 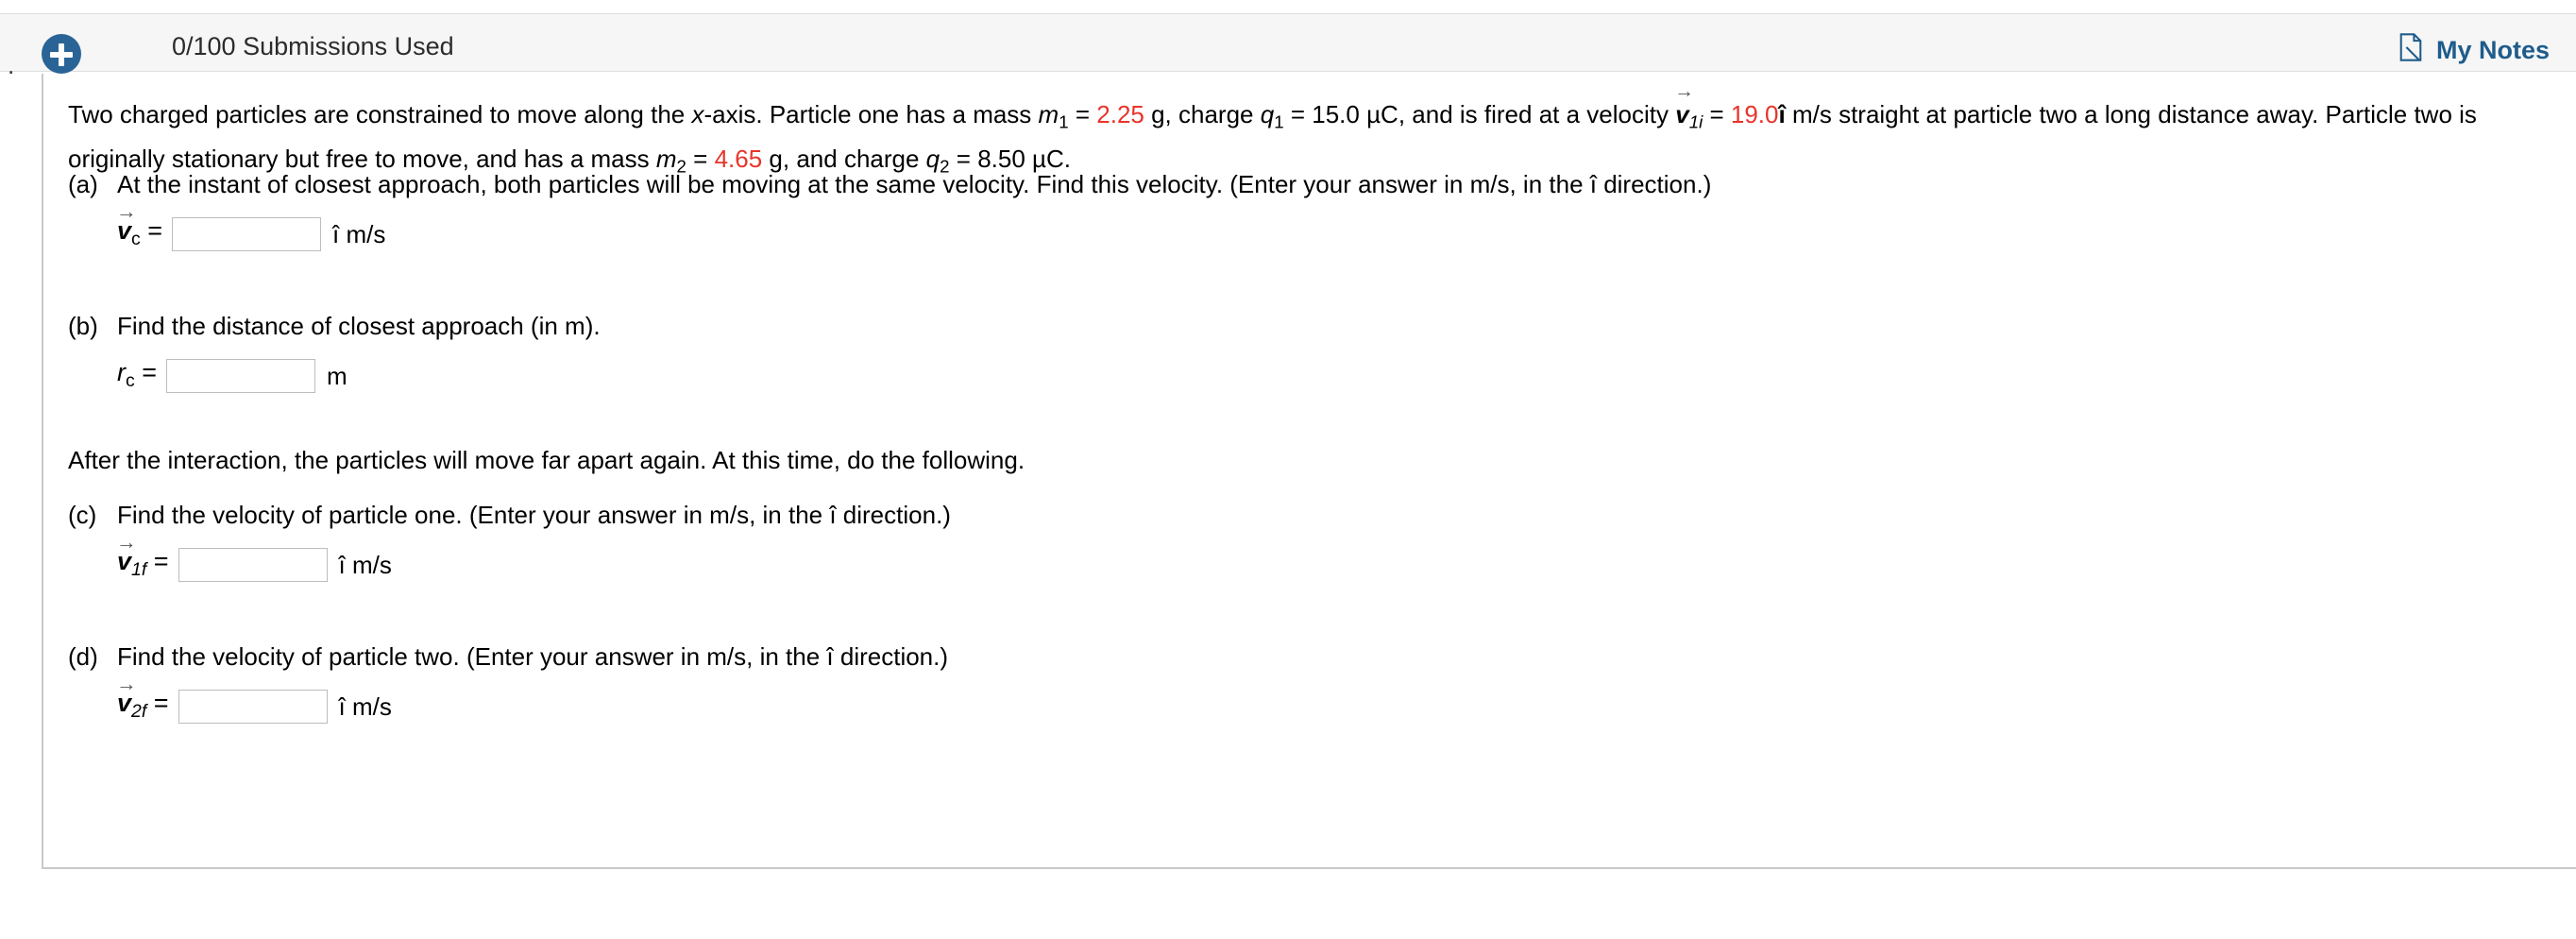 I want to click on part-d-equals: =, so click(x=161, y=702).